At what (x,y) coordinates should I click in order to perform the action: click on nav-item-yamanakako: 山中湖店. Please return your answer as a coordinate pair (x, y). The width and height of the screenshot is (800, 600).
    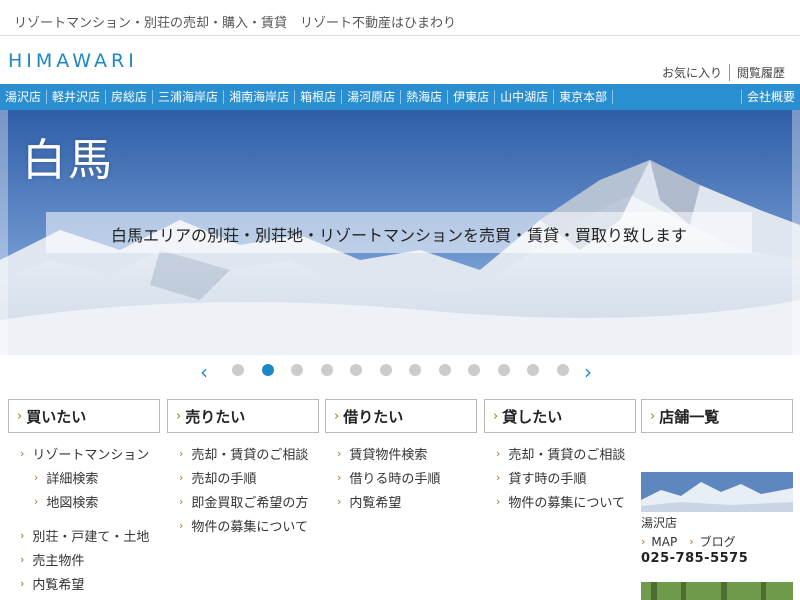
    Looking at the image, I should click on (525, 97).